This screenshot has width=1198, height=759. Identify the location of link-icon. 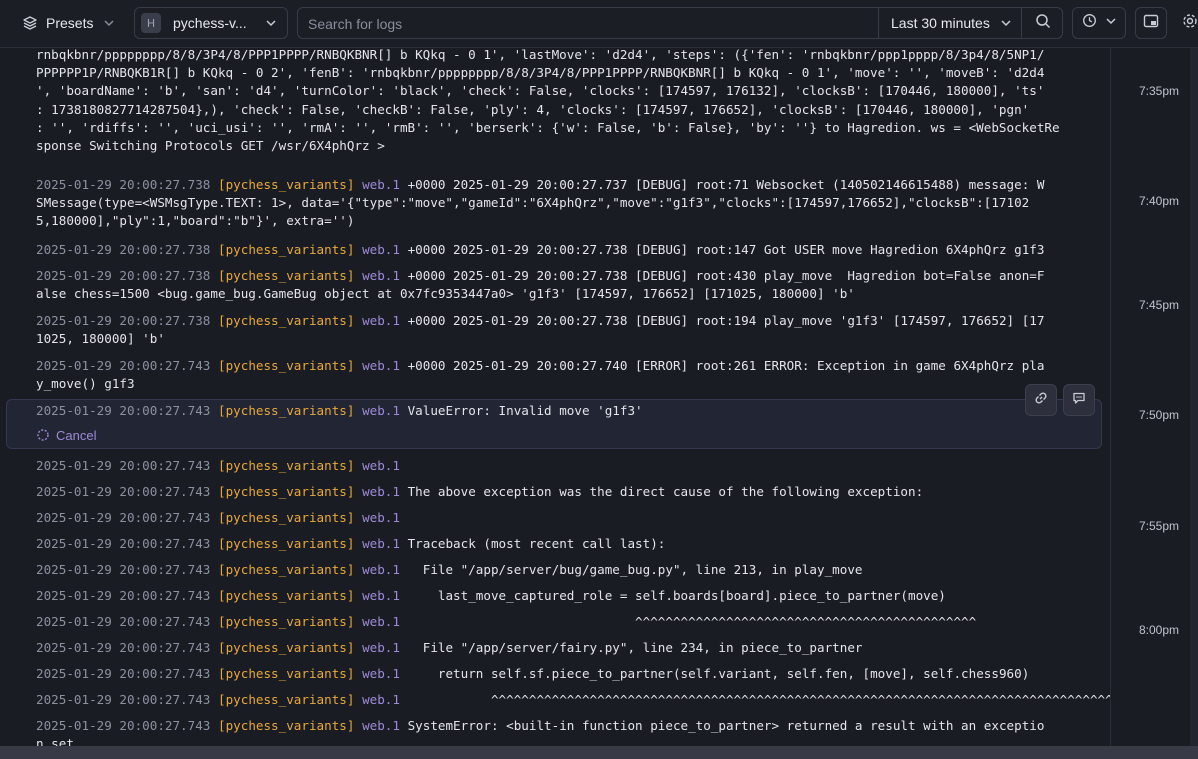
(1041, 400).